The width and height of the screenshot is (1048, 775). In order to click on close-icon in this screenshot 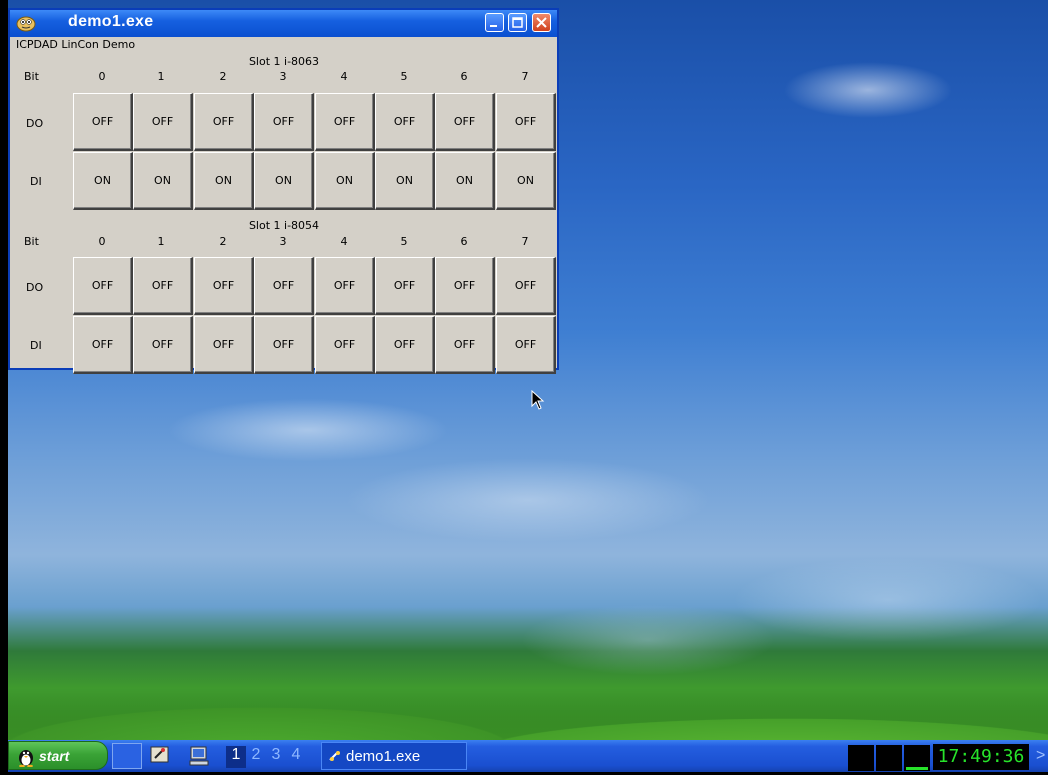, I will do `click(541, 22)`.